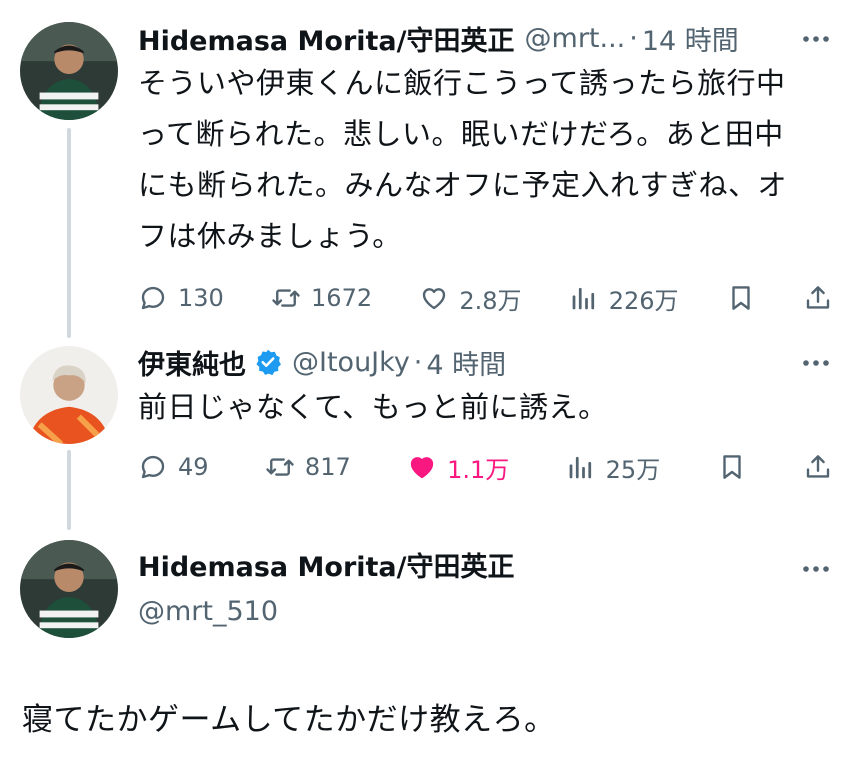  Describe the element at coordinates (466, 362) in the screenshot. I see `timestamp: 4 時間` at that location.